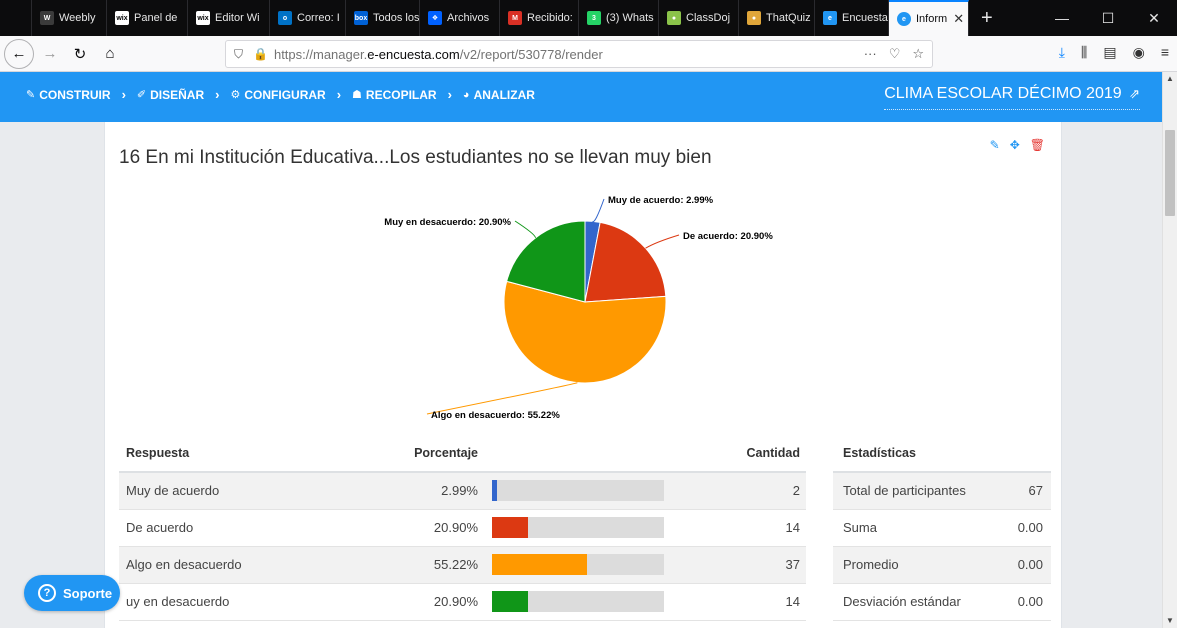 The width and height of the screenshot is (1177, 628). I want to click on support-button: ? Soporte, so click(72, 593).